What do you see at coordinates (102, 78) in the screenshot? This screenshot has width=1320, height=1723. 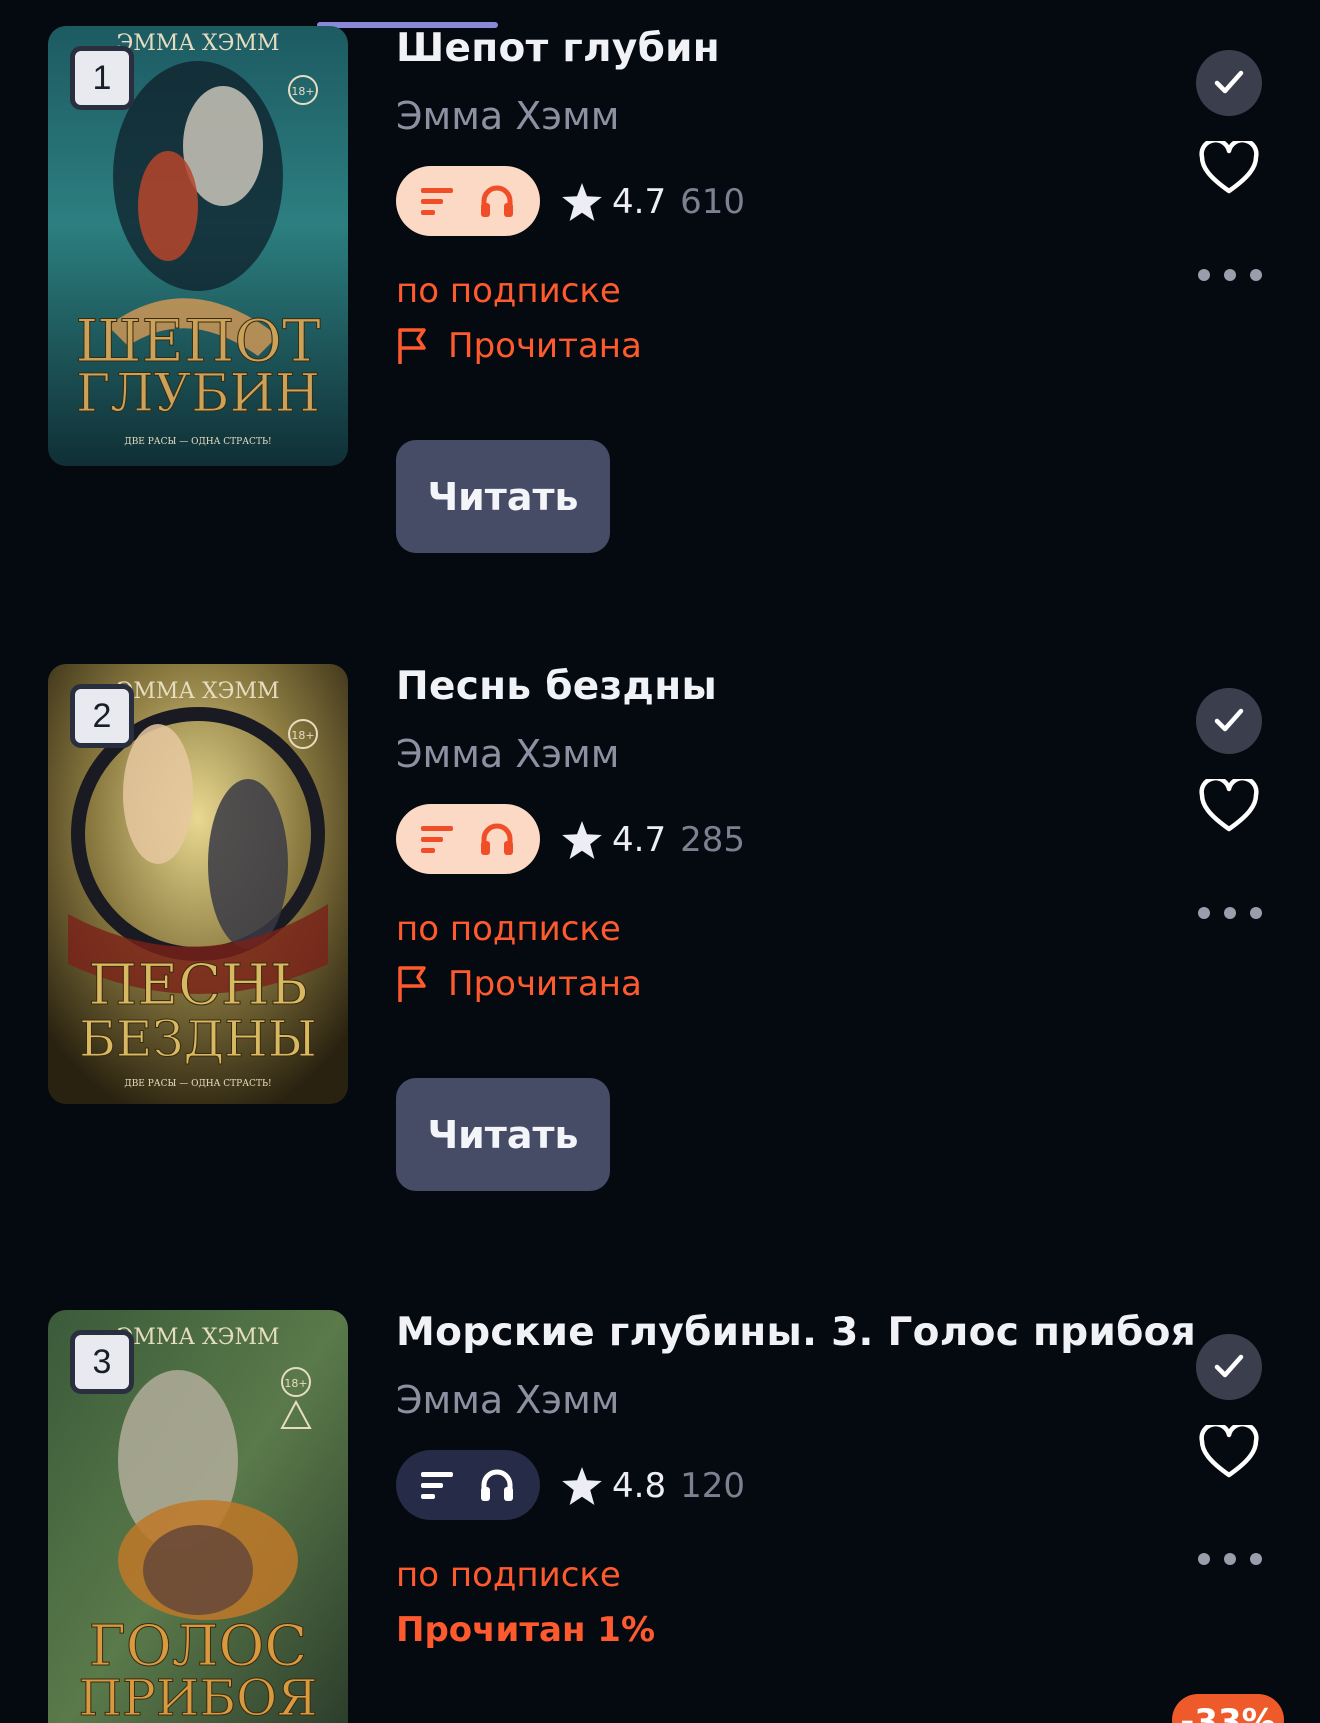 I see `rank-badge: 1` at bounding box center [102, 78].